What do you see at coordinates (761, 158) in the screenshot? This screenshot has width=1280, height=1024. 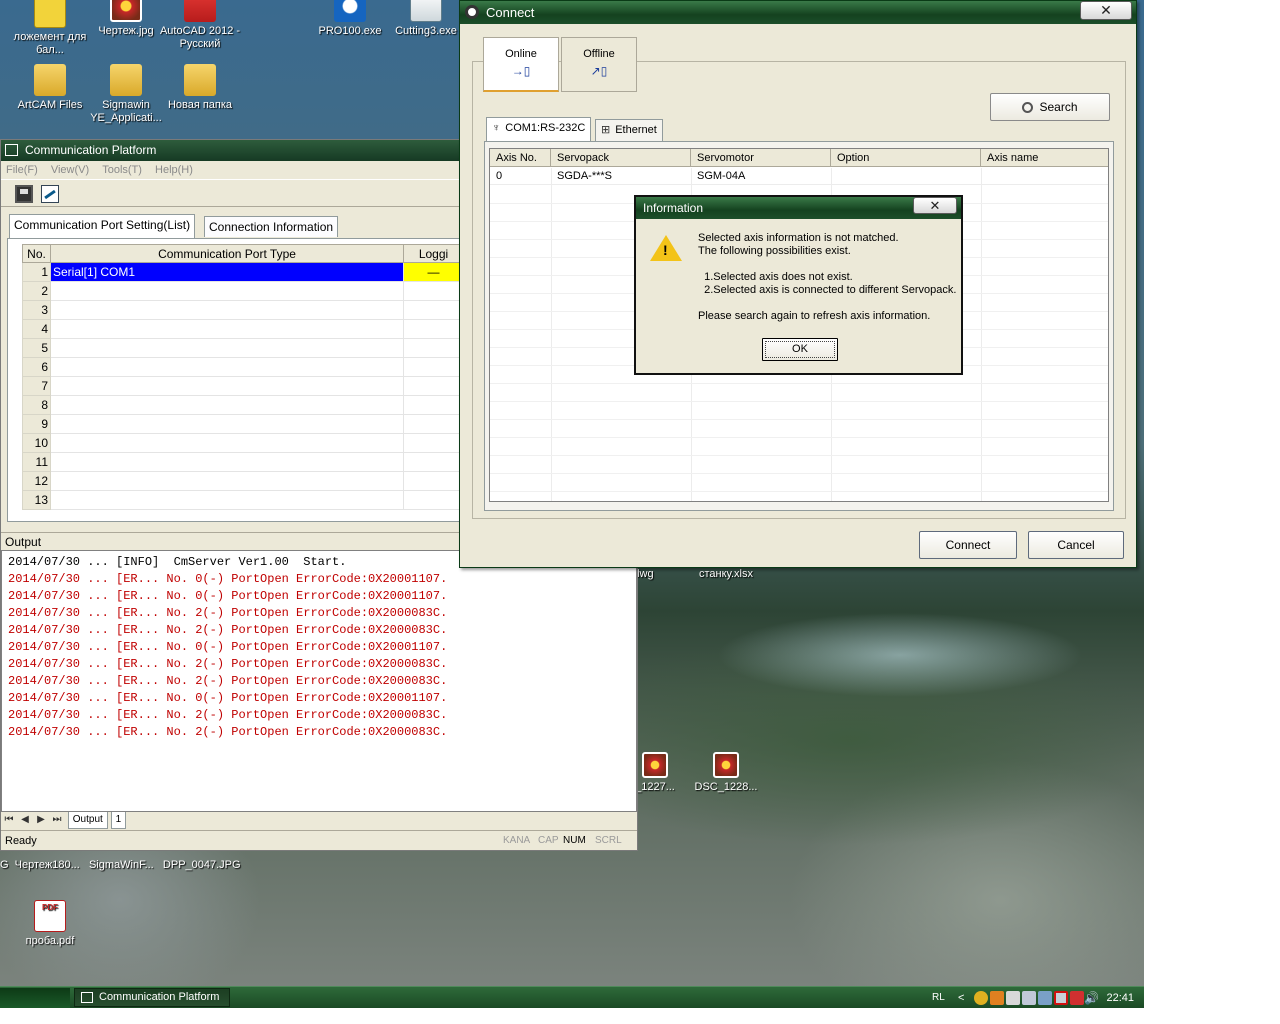 I see `column-header-servomotor: Servomotor` at bounding box center [761, 158].